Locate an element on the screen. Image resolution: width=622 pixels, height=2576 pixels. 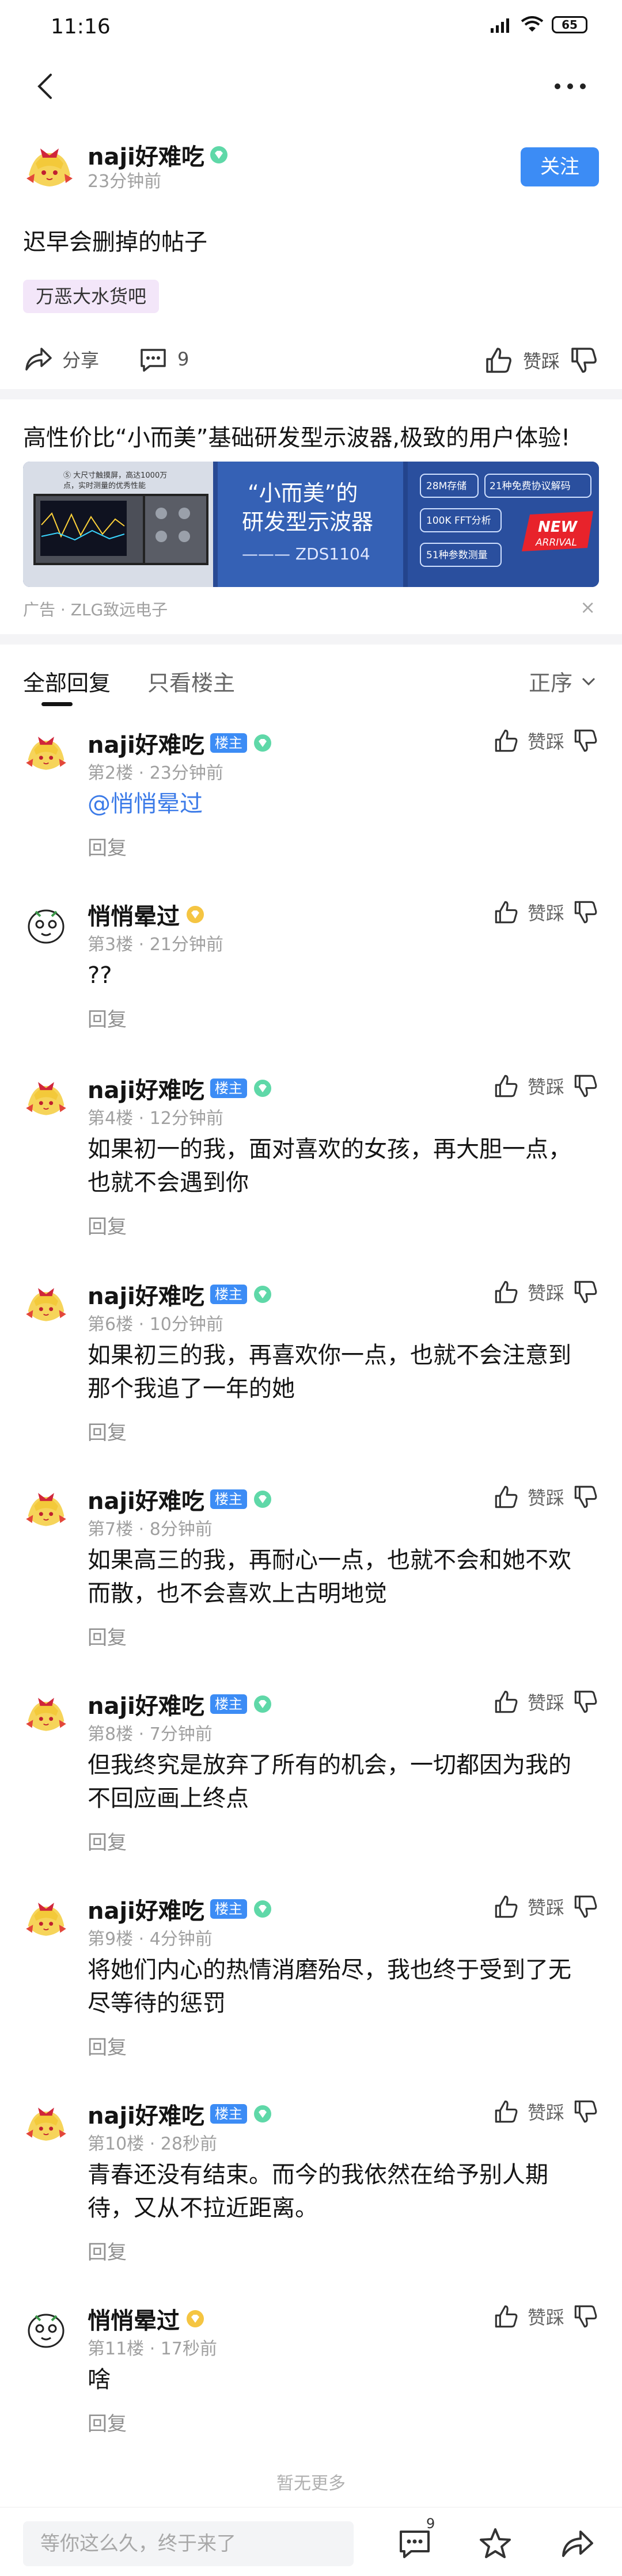
ad-model: ——— ZDS1104 is located at coordinates (306, 553).